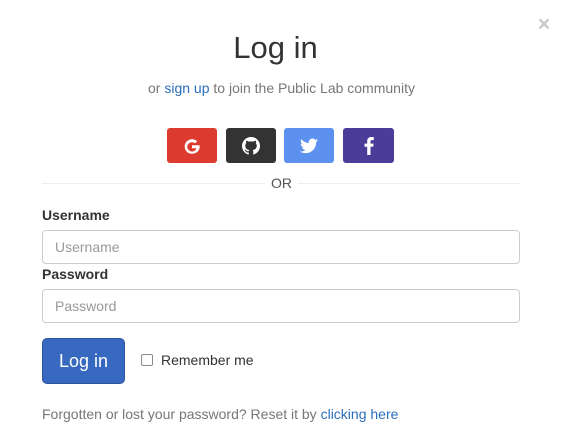  What do you see at coordinates (154, 88) in the screenshot?
I see `subtitle-prefix: or` at bounding box center [154, 88].